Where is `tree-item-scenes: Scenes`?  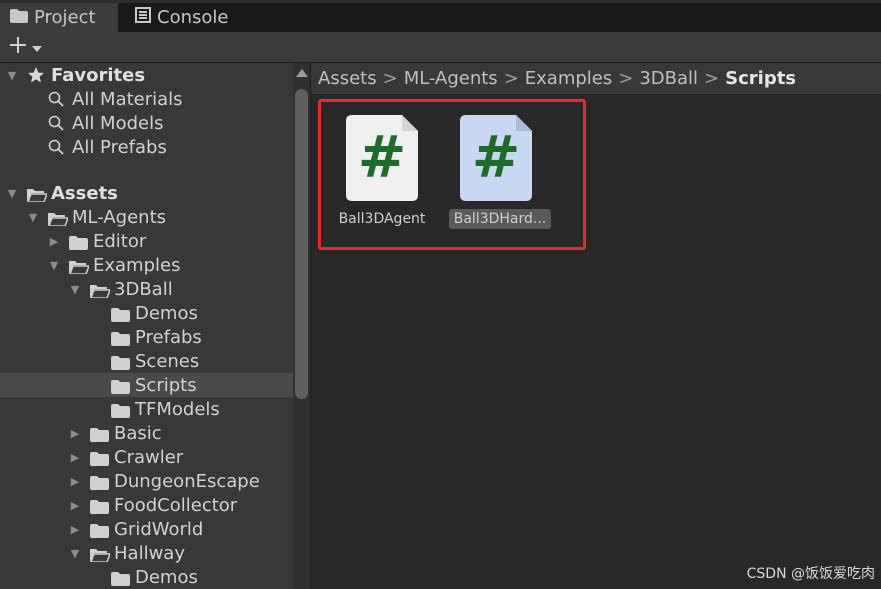
tree-item-scenes: Scenes is located at coordinates (146, 361).